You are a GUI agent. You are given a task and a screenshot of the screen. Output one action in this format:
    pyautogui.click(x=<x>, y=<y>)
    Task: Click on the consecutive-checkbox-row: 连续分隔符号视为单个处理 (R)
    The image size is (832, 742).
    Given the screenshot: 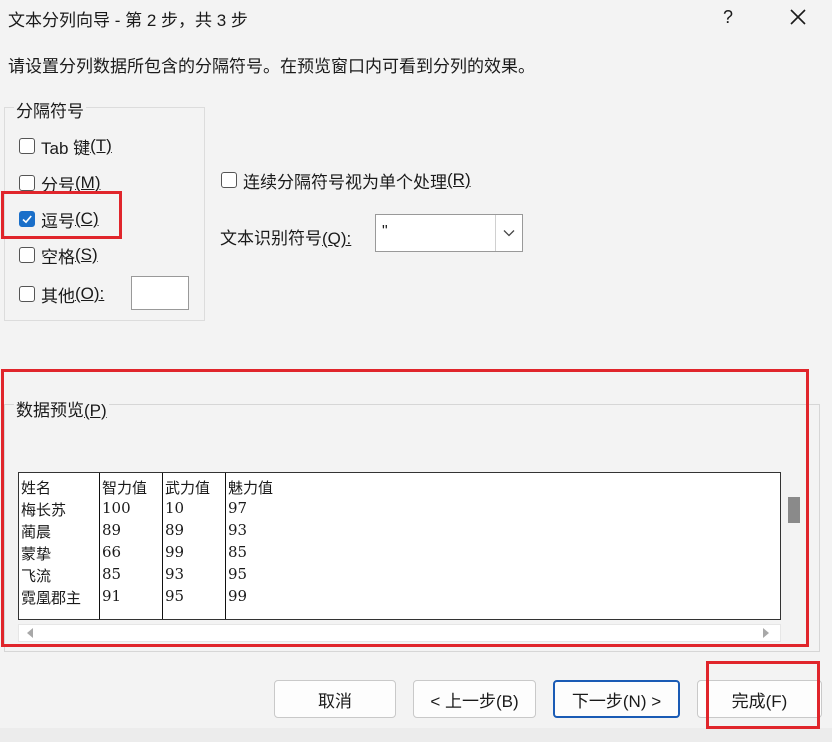 What is the action you would take?
    pyautogui.click(x=346, y=180)
    